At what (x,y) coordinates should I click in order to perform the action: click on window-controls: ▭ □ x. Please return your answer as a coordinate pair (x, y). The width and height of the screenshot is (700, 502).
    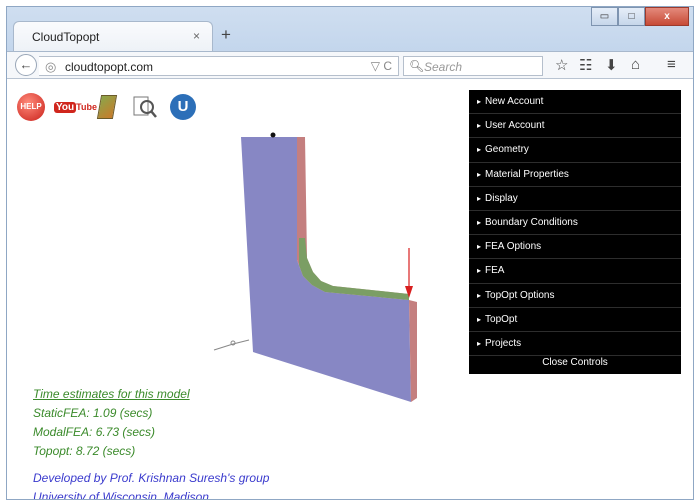
    Looking at the image, I should click on (640, 17).